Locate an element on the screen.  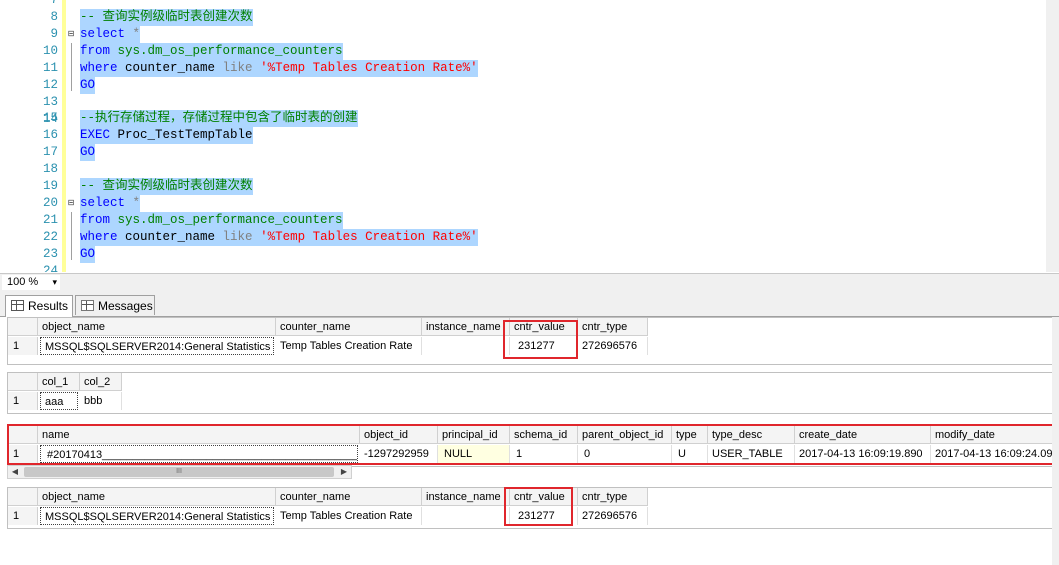
line-number: 16 is located at coordinates (50, 135).